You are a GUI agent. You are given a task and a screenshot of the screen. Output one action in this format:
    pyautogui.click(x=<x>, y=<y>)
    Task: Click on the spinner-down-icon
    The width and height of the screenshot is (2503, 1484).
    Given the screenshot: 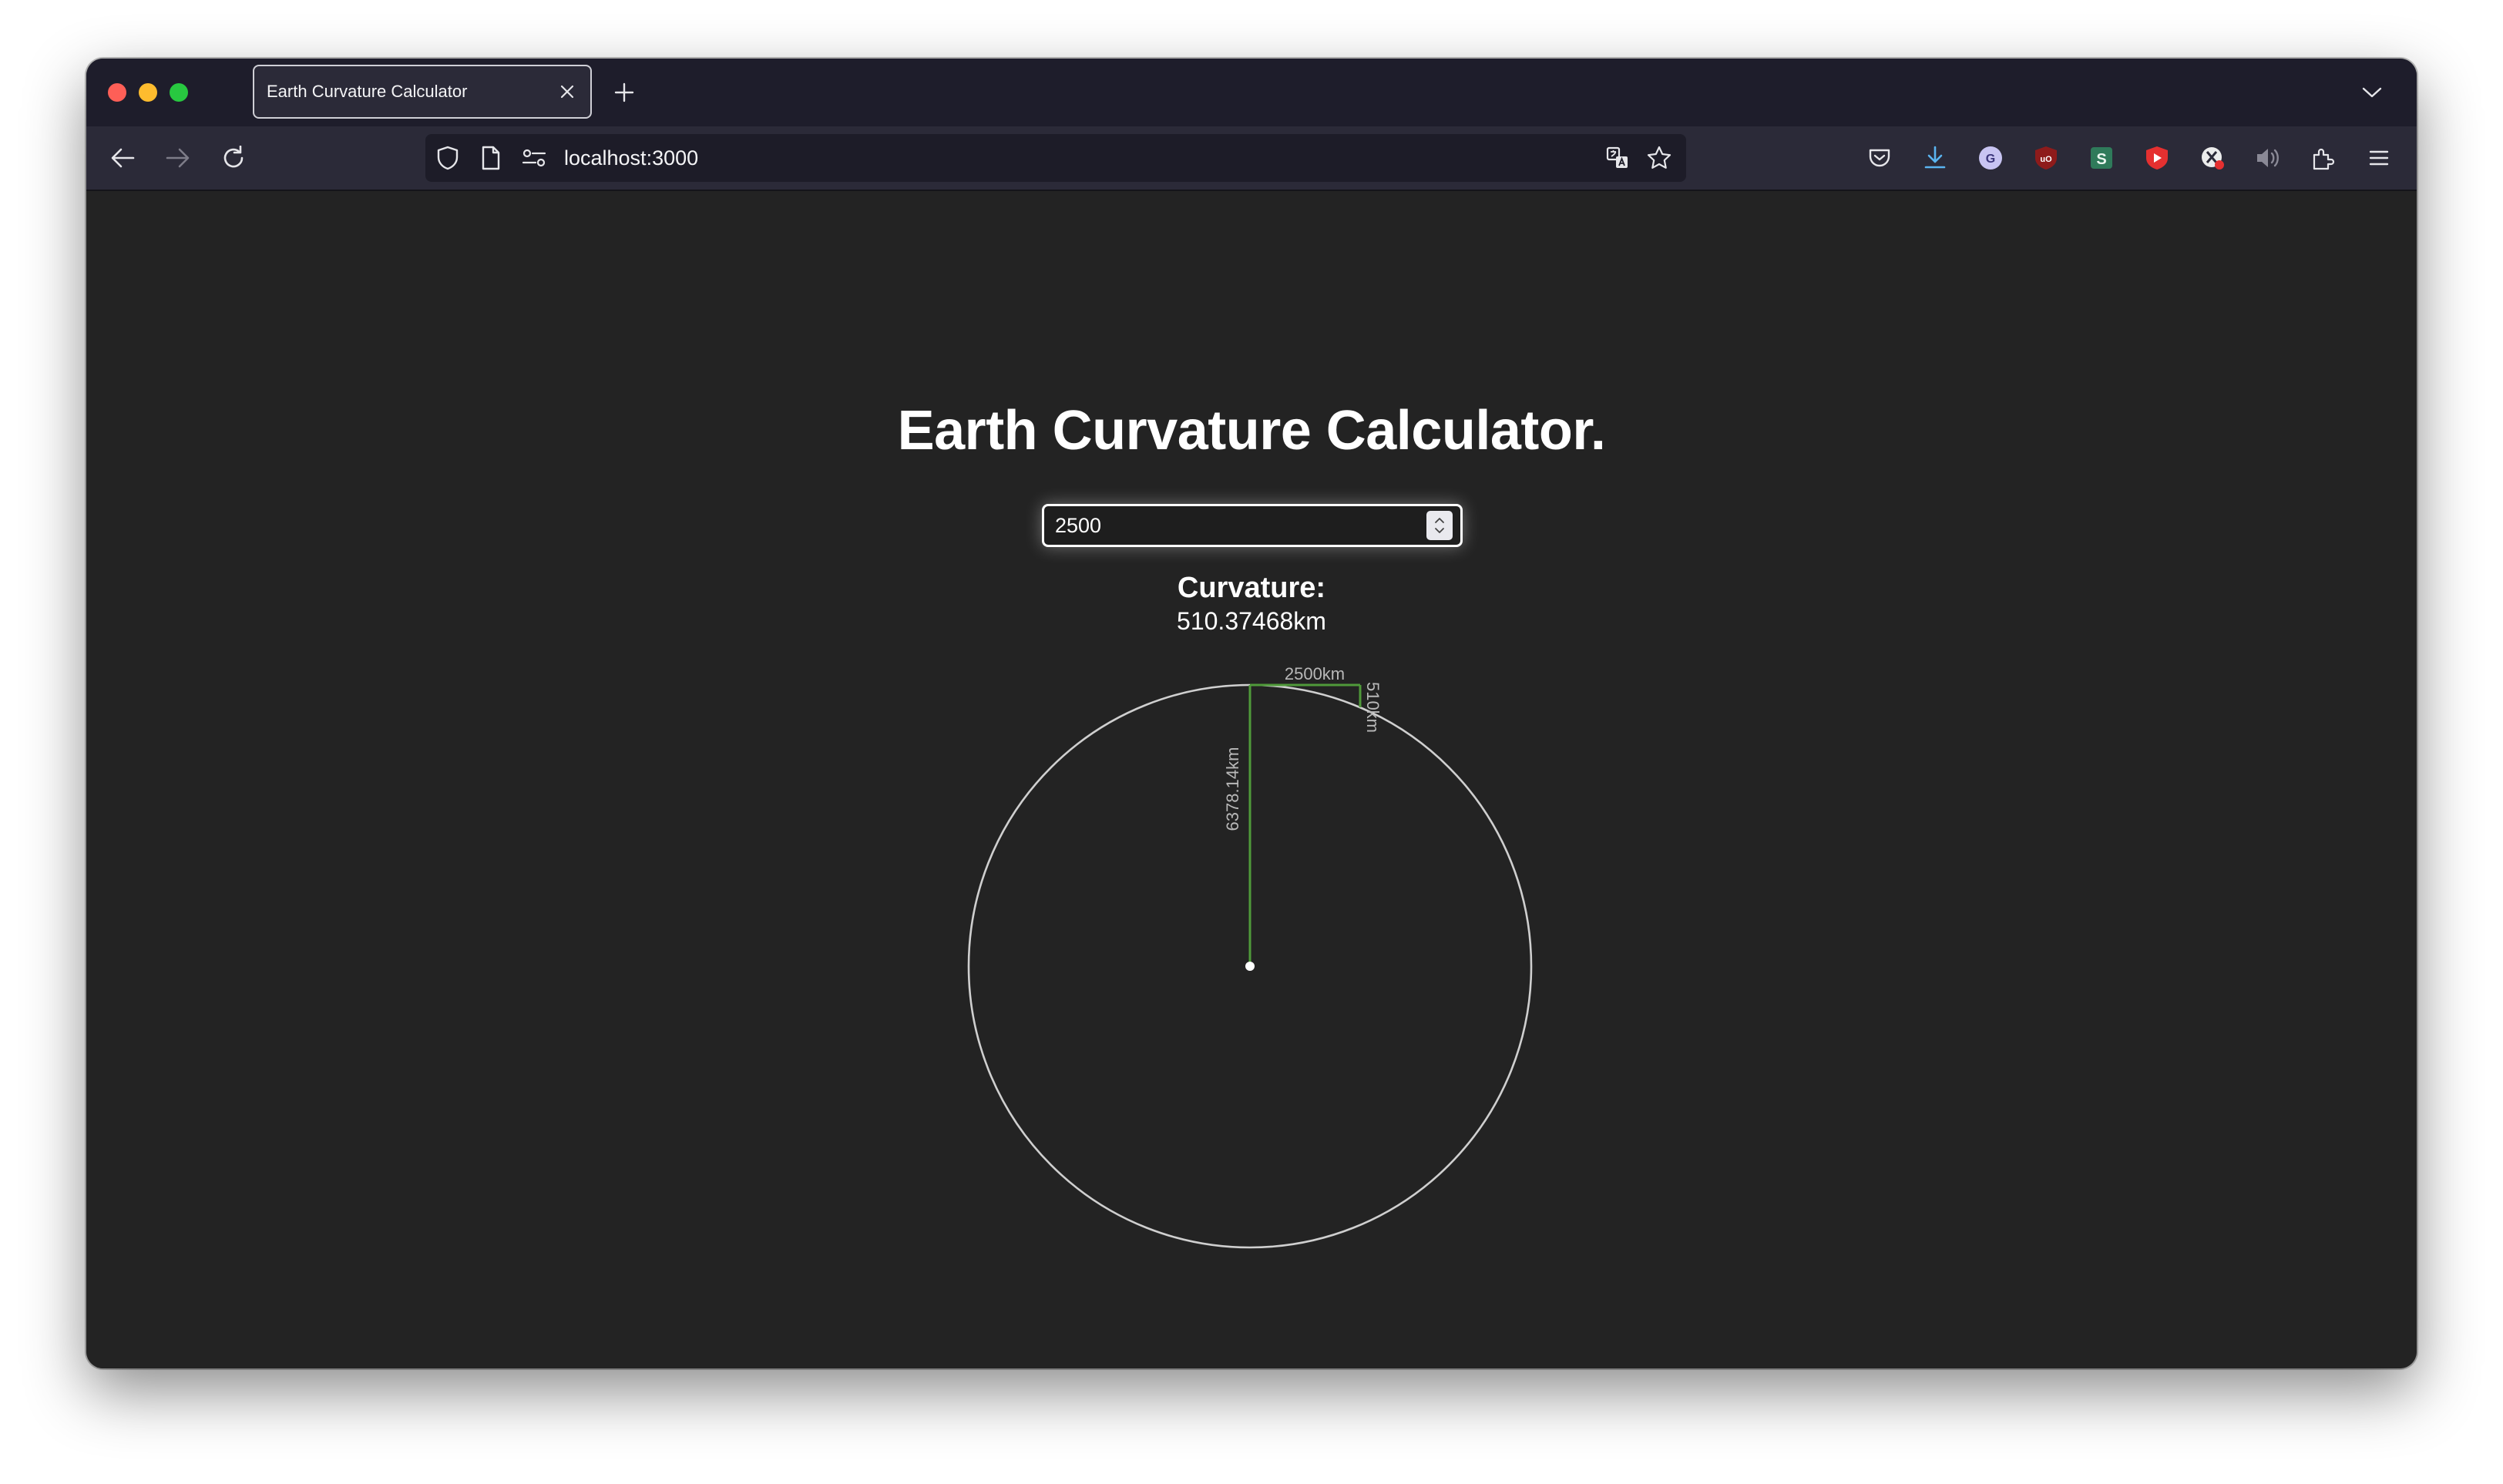 What is the action you would take?
    pyautogui.click(x=1439, y=530)
    